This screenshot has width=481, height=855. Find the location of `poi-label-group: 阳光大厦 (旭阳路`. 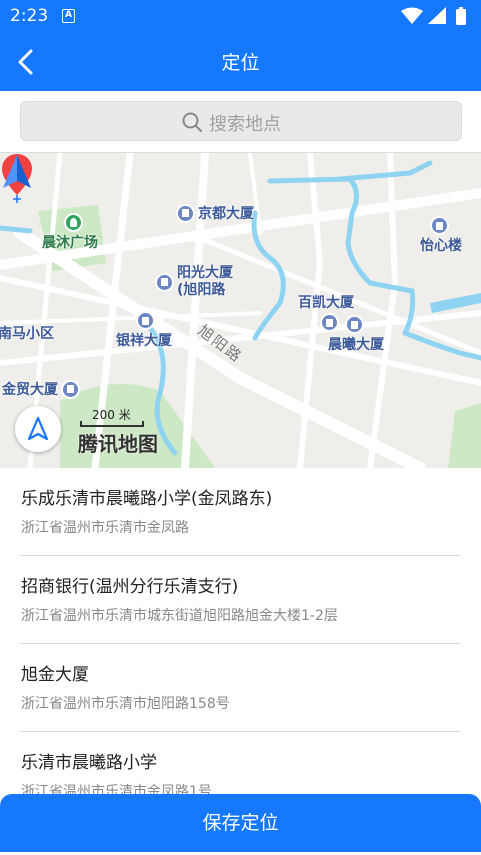

poi-label-group: 阳光大厦 (旭阳路 is located at coordinates (205, 282).